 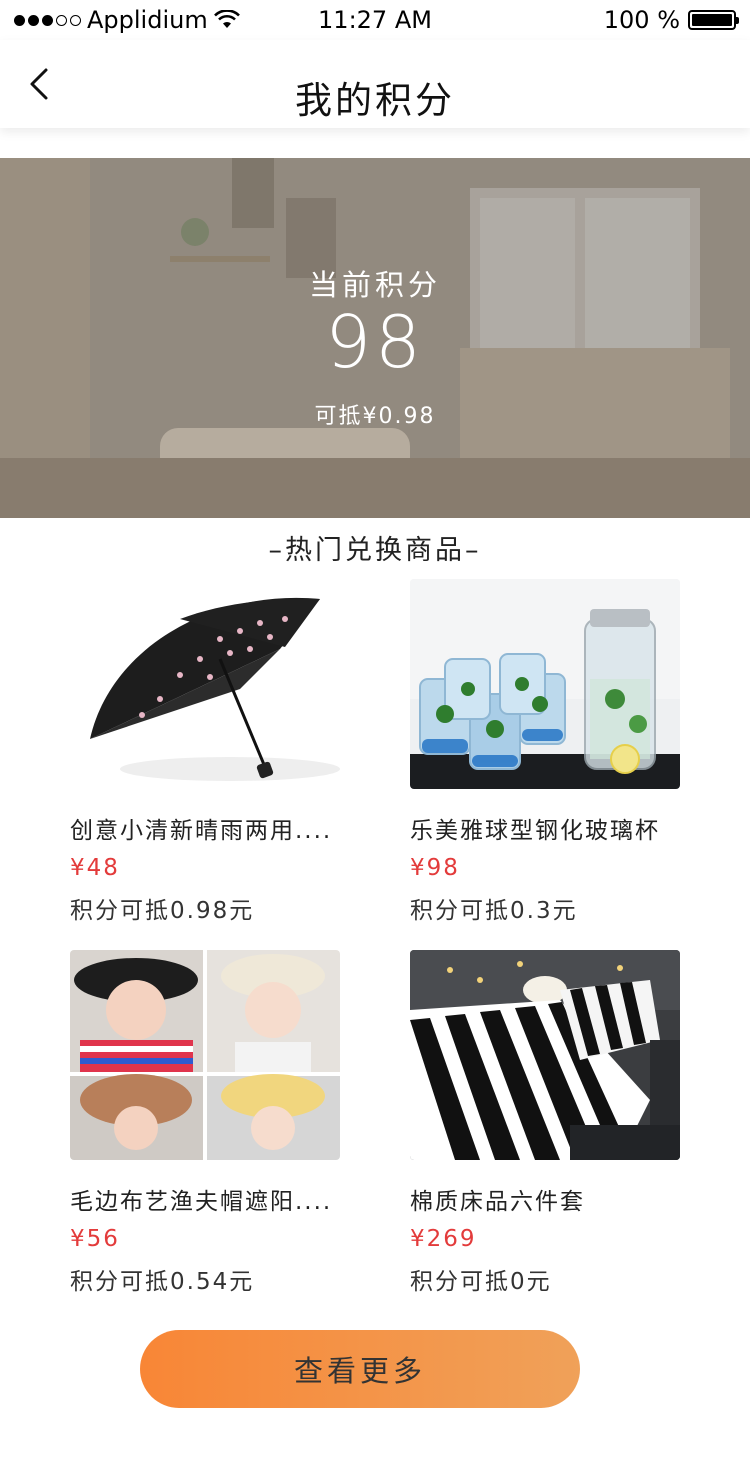 What do you see at coordinates (162, 911) in the screenshot?
I see `product-points-deduction: 积分可抵0.98元` at bounding box center [162, 911].